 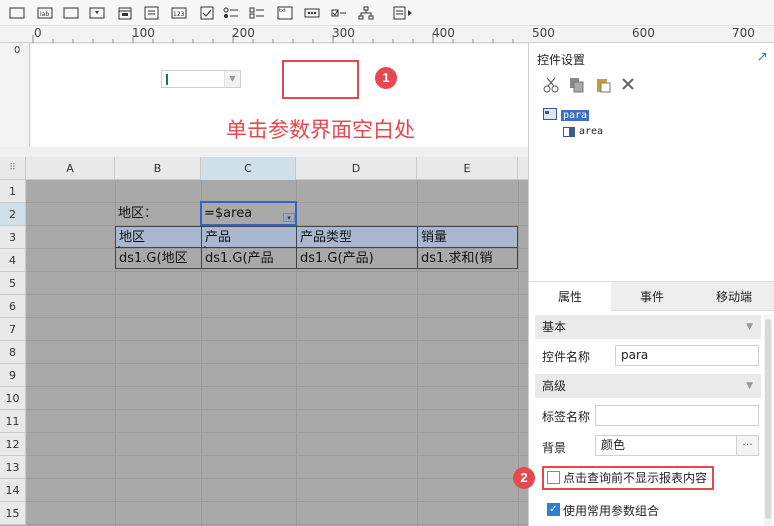 What do you see at coordinates (13, 168) in the screenshot?
I see `select-all-icon: ⠿` at bounding box center [13, 168].